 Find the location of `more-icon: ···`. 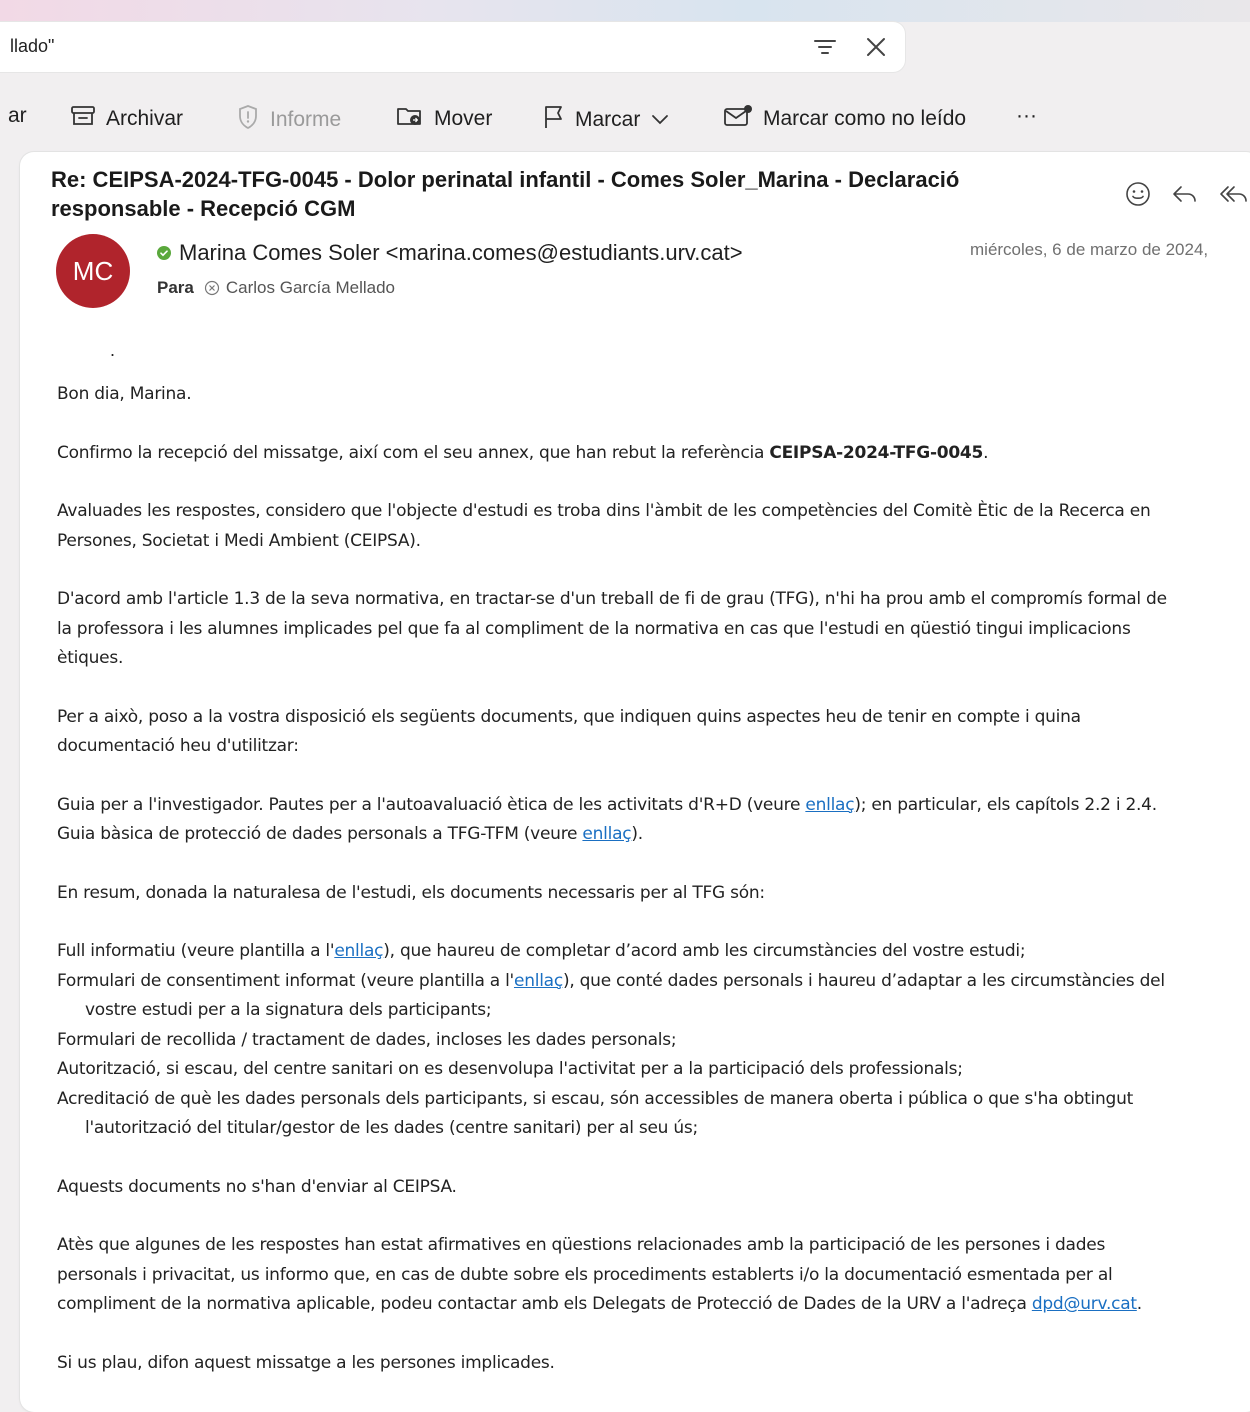

more-icon: ··· is located at coordinates (1026, 115).